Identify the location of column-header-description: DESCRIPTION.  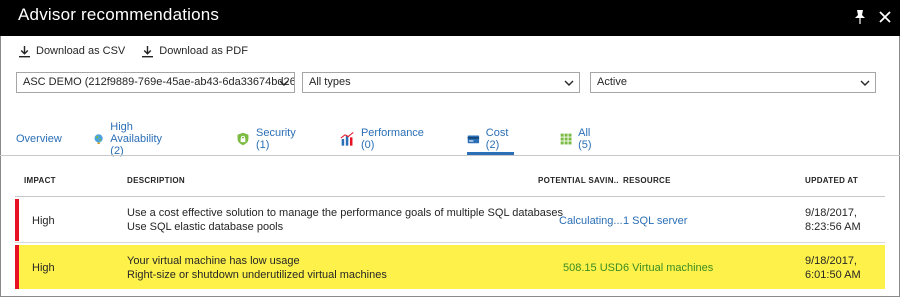
(156, 180).